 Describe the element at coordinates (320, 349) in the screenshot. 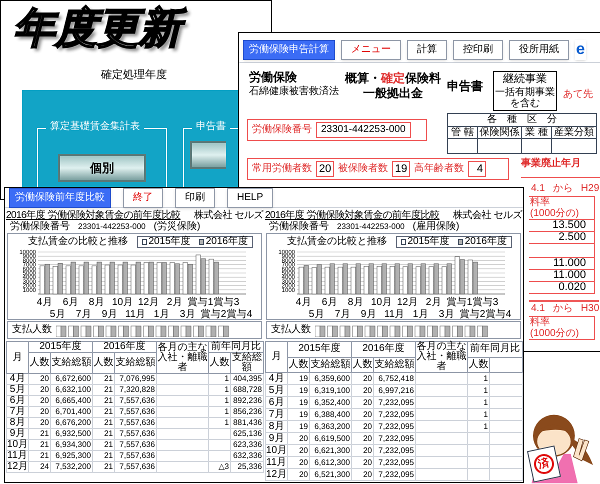

I see `column-header: 2015年度` at that location.